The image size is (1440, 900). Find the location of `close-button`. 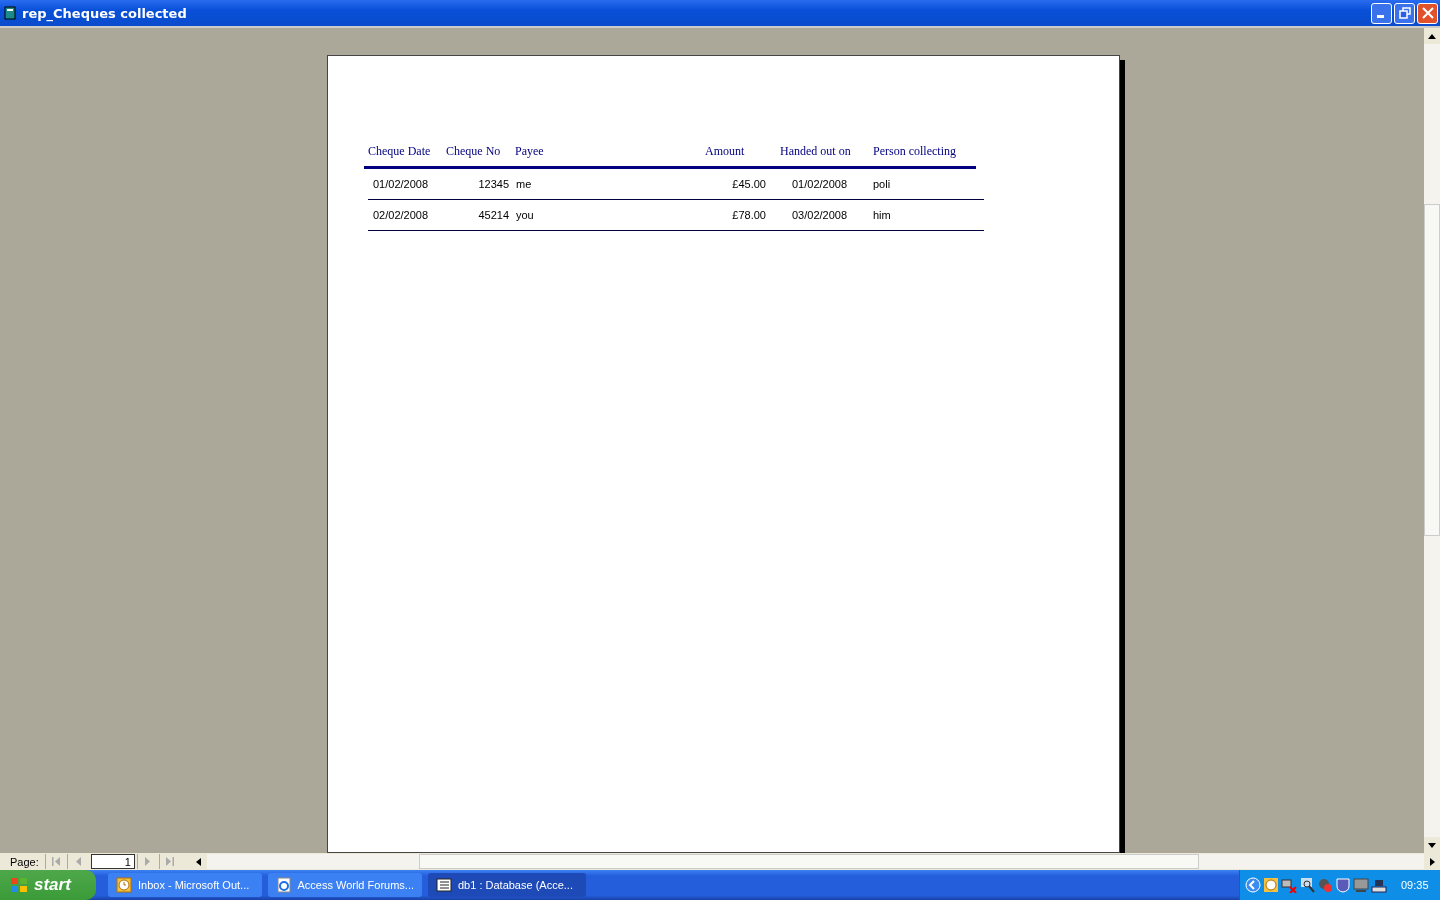

close-button is located at coordinates (1427, 13).